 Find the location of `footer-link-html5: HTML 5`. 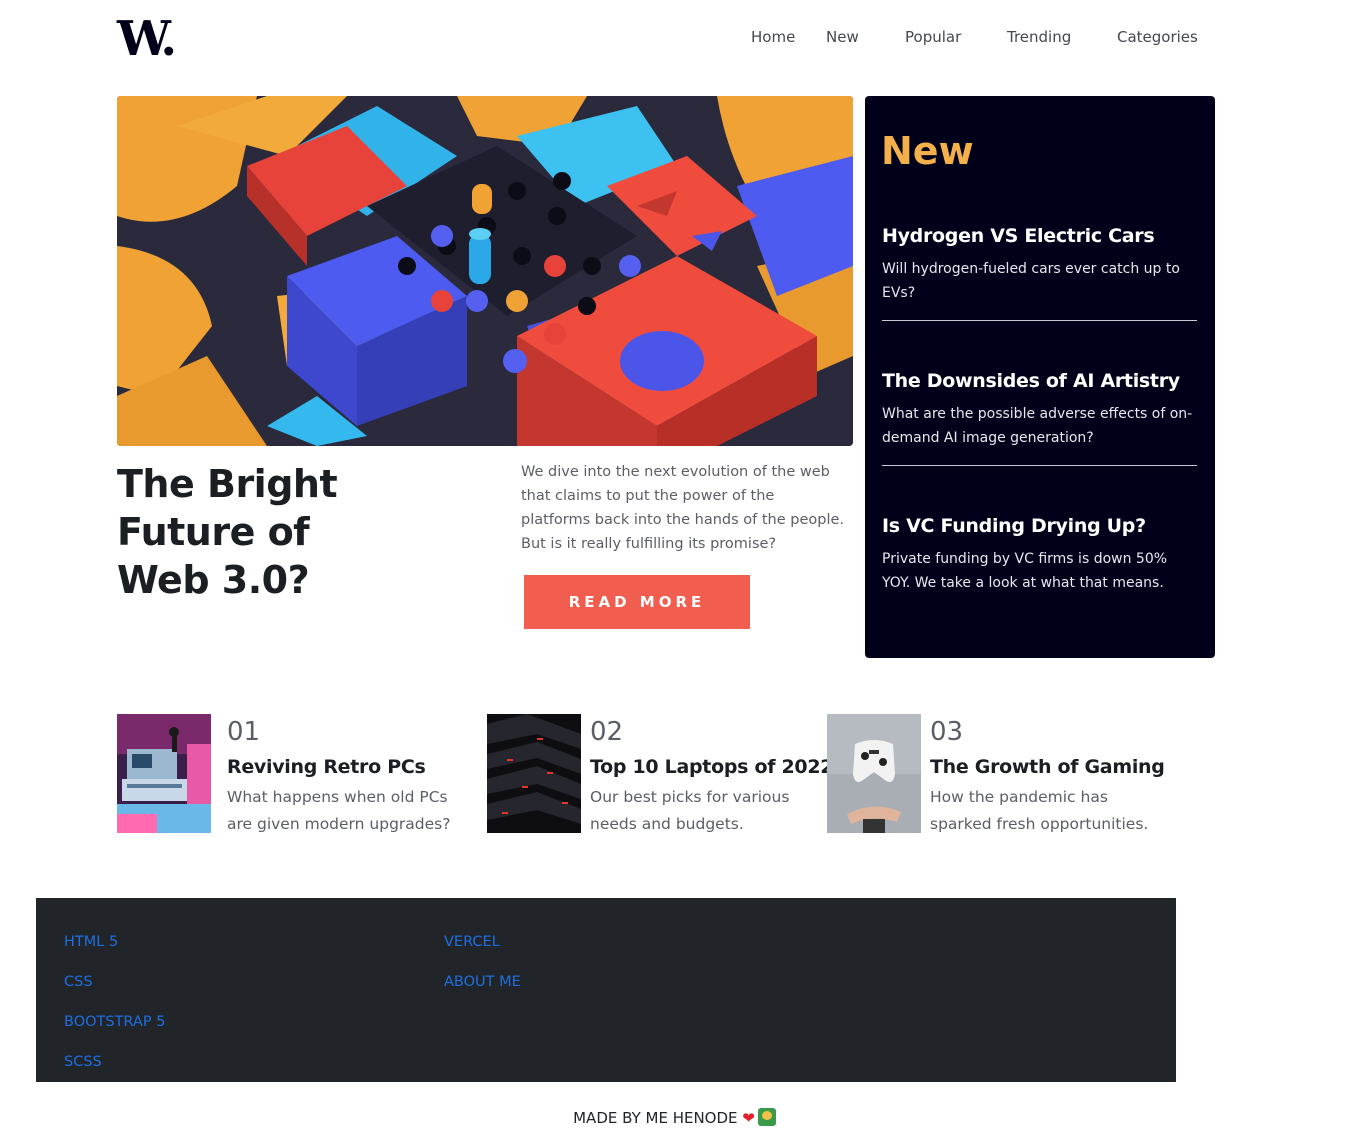

footer-link-html5: HTML 5 is located at coordinates (91, 942).